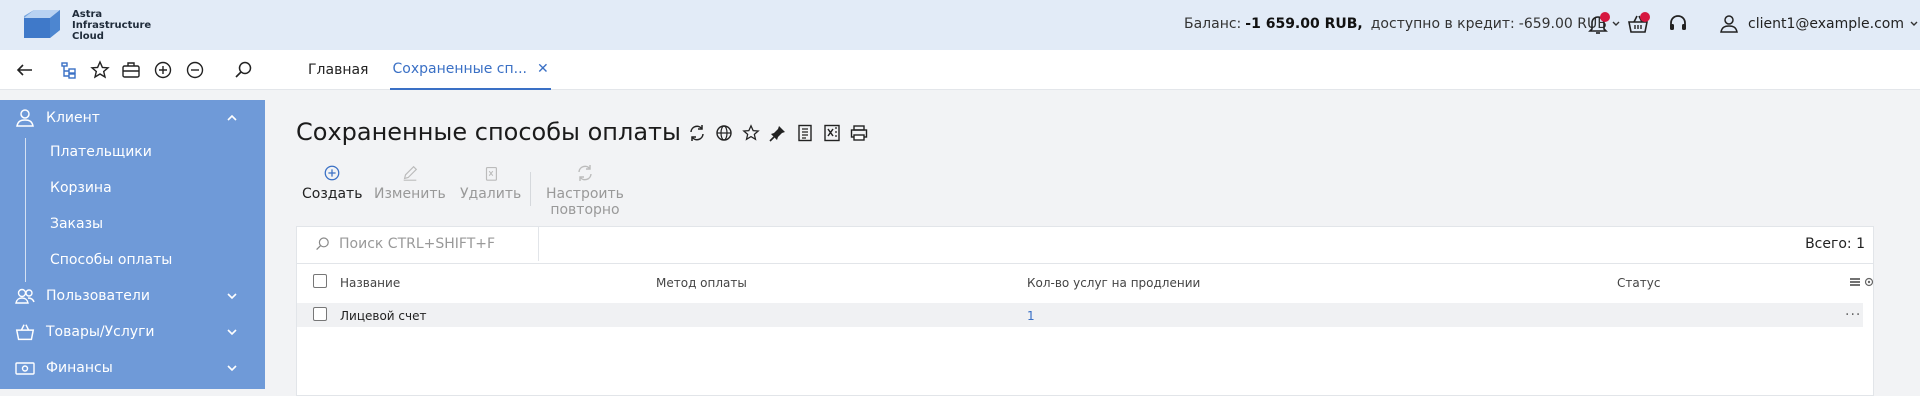 This screenshot has height=396, width=1920. Describe the element at coordinates (195, 70) in the screenshot. I see `minus-circle-icon` at that location.